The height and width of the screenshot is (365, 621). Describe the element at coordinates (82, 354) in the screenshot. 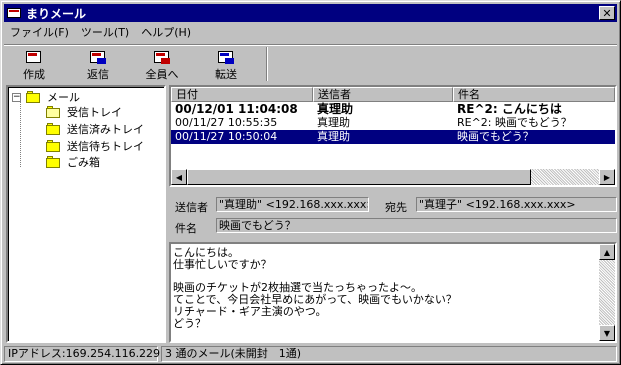

I see `status-ip: IPアドレス:169.254.116.229` at that location.